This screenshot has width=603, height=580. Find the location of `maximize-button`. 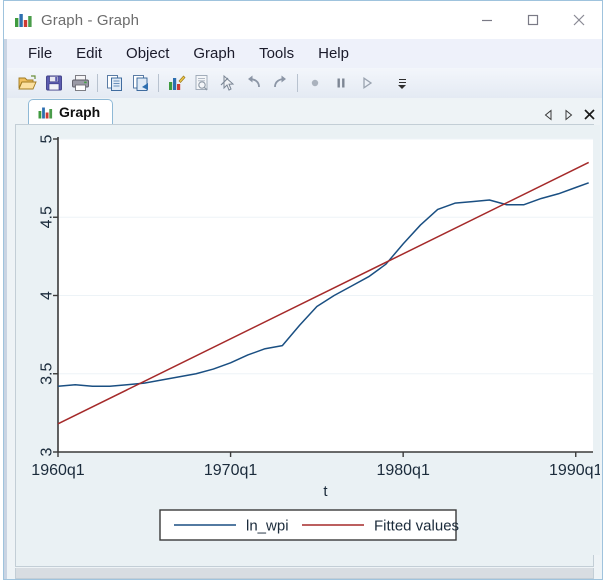

maximize-button is located at coordinates (533, 20).